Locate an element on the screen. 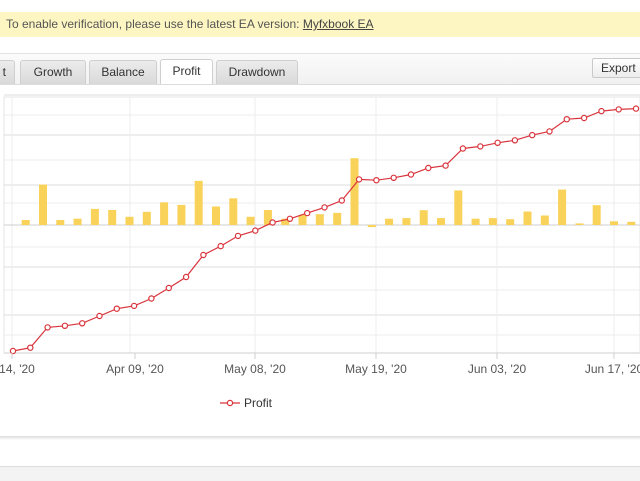 The width and height of the screenshot is (640, 481). x-tick-label: Jun 03, '20 is located at coordinates (497, 369).